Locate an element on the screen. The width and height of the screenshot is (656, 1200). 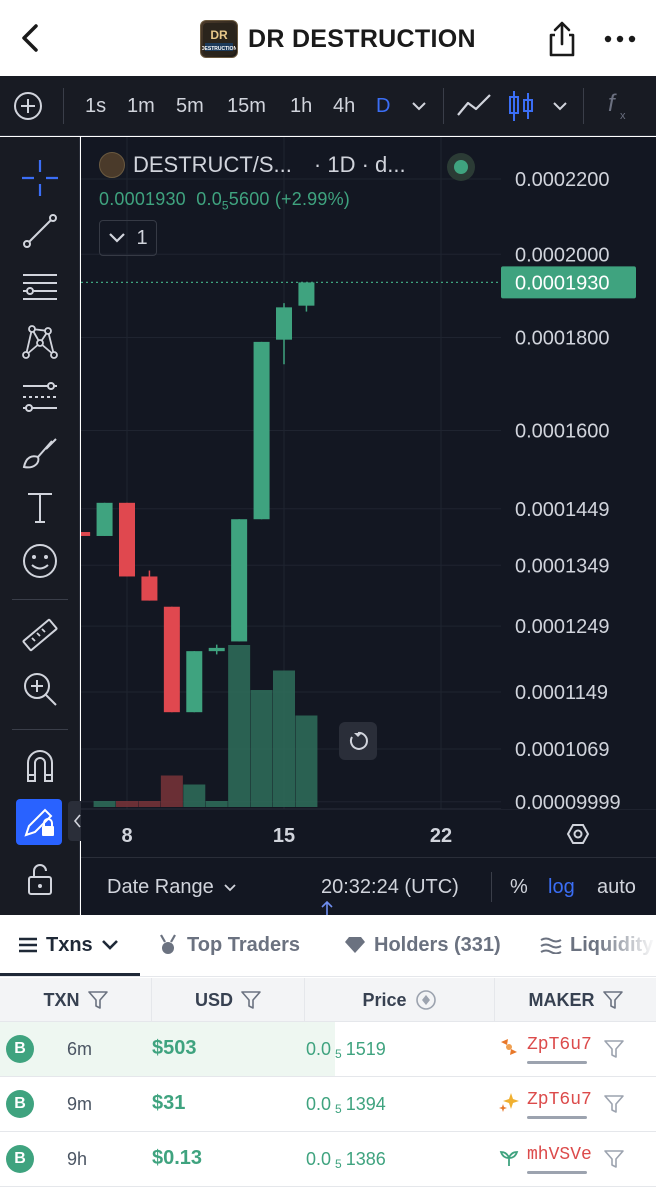
zoom-in-tool is located at coordinates (40, 689).